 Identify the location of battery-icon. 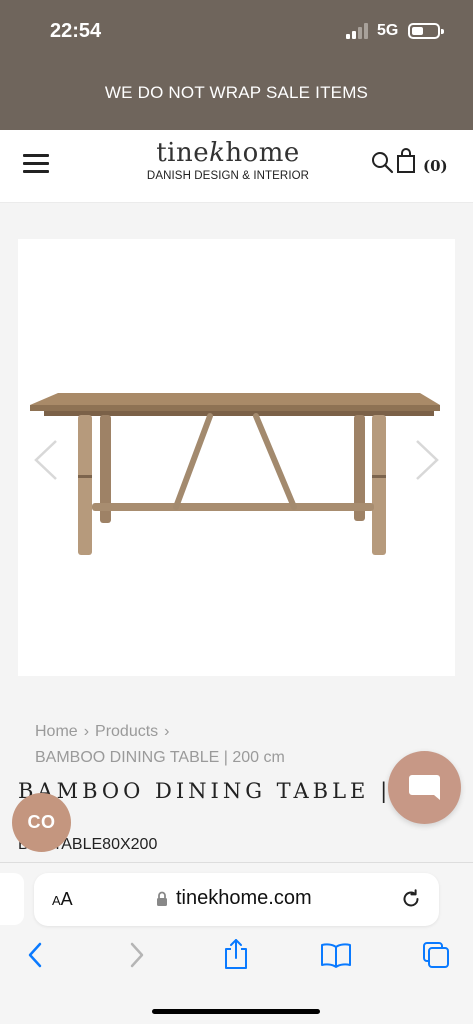
(426, 31).